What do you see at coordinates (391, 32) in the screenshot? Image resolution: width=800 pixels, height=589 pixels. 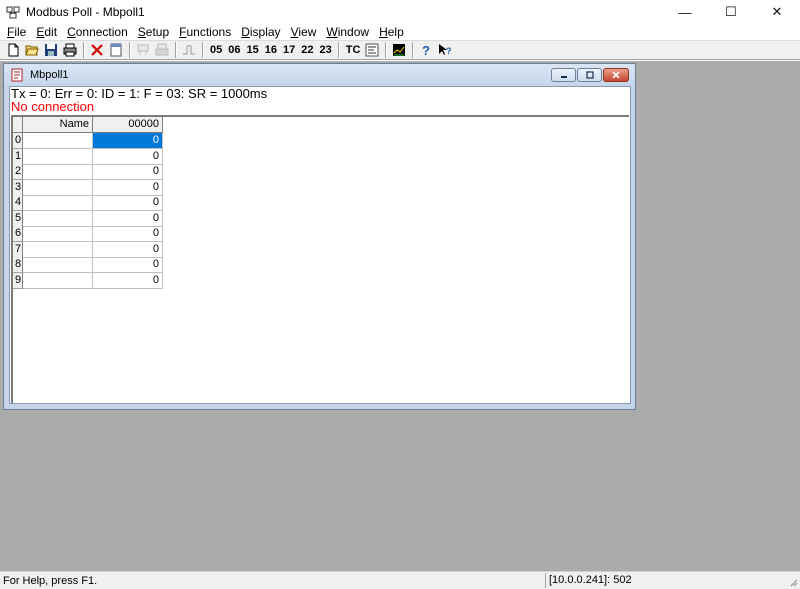 I see `menu-help: Help` at bounding box center [391, 32].